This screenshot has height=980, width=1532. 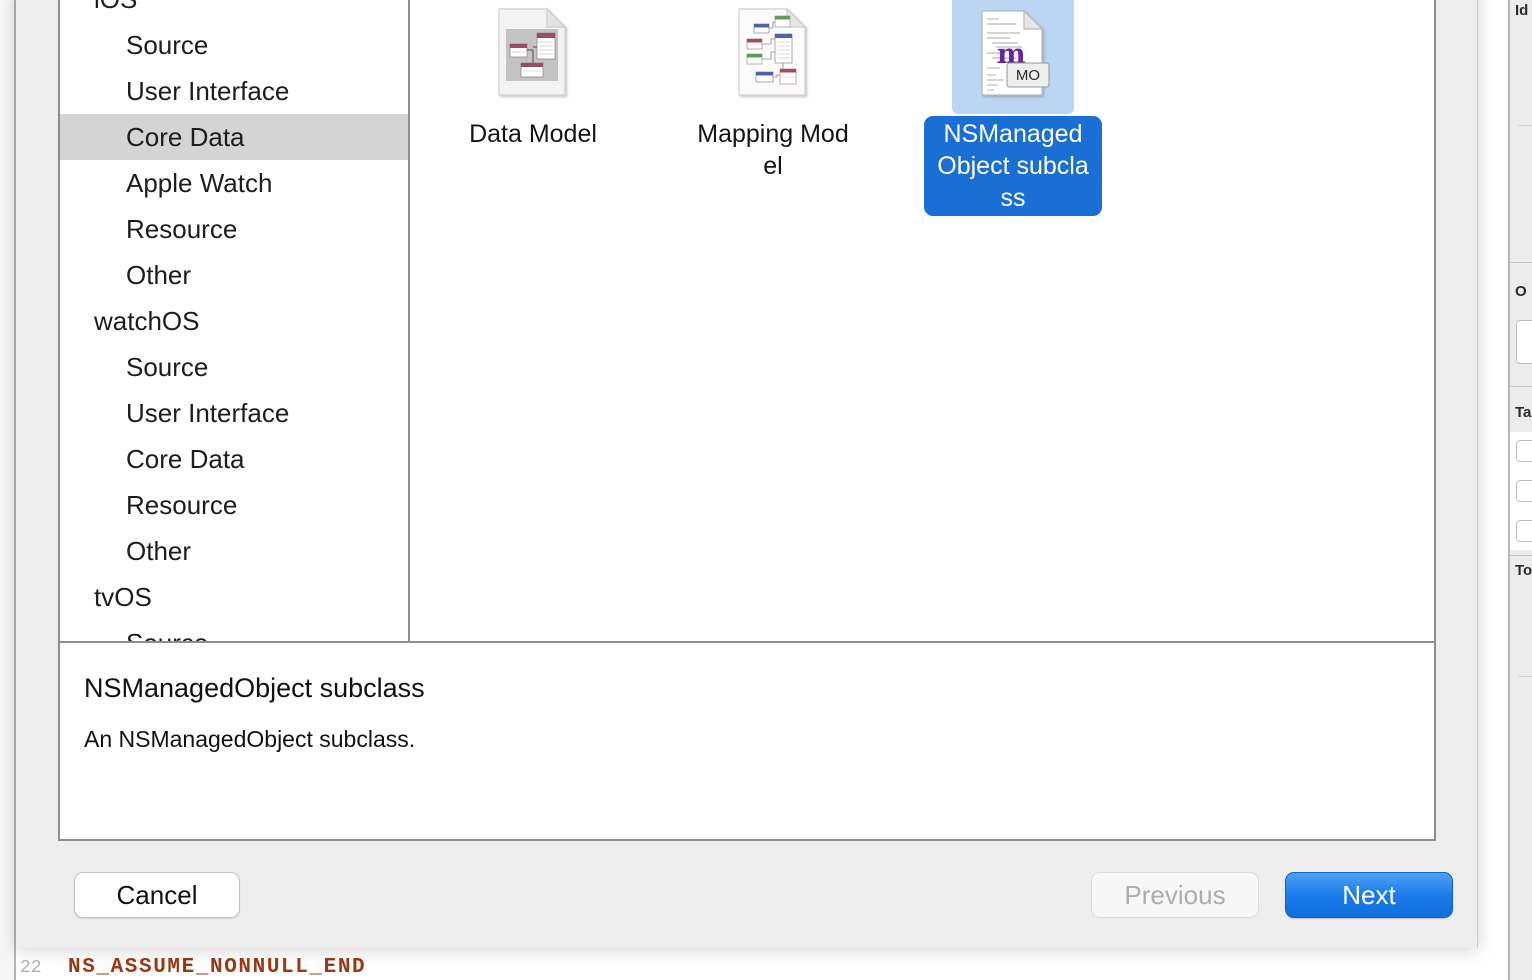 I want to click on code-line-number: 22, so click(x=31, y=968).